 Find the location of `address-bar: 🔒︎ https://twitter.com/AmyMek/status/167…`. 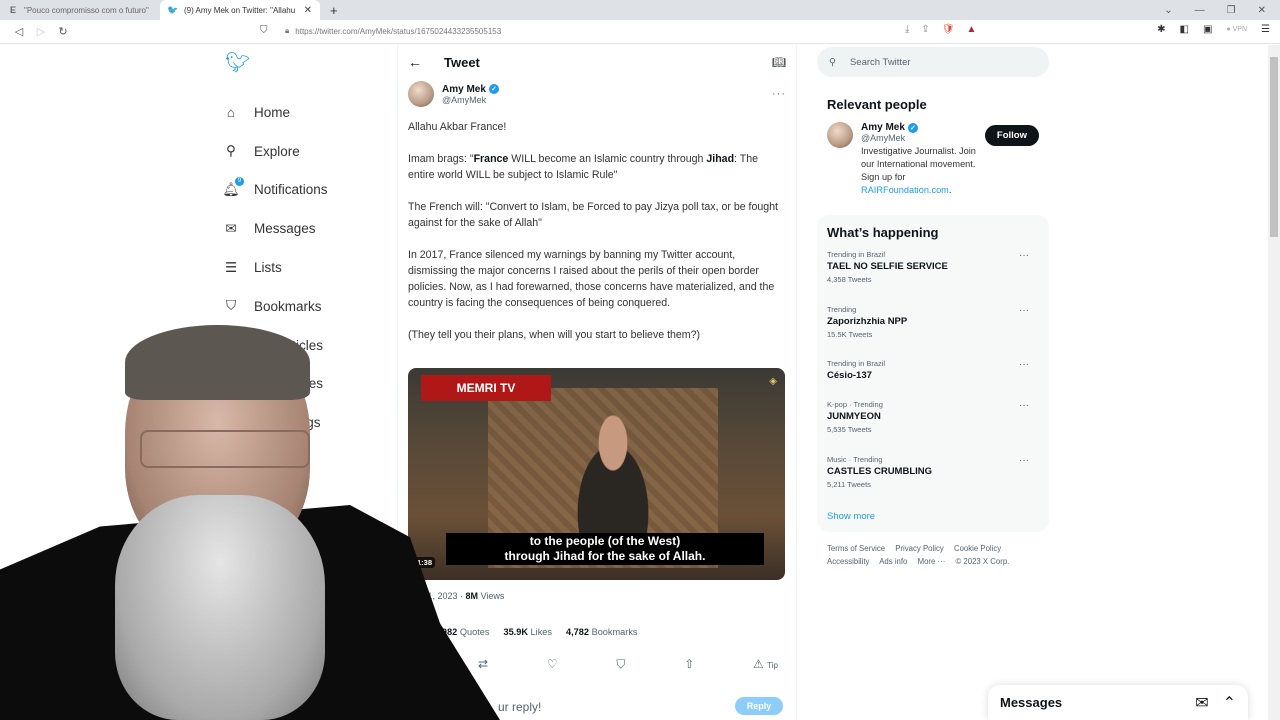

address-bar: 🔒︎ https://twitter.com/AmyMek/status/167… is located at coordinates (393, 31).